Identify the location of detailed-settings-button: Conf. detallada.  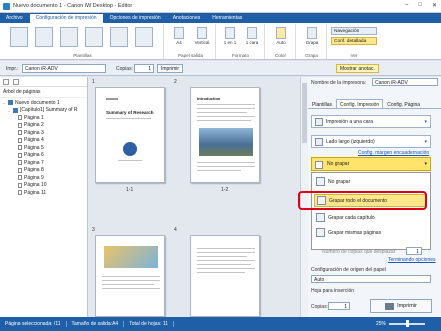
(354, 41).